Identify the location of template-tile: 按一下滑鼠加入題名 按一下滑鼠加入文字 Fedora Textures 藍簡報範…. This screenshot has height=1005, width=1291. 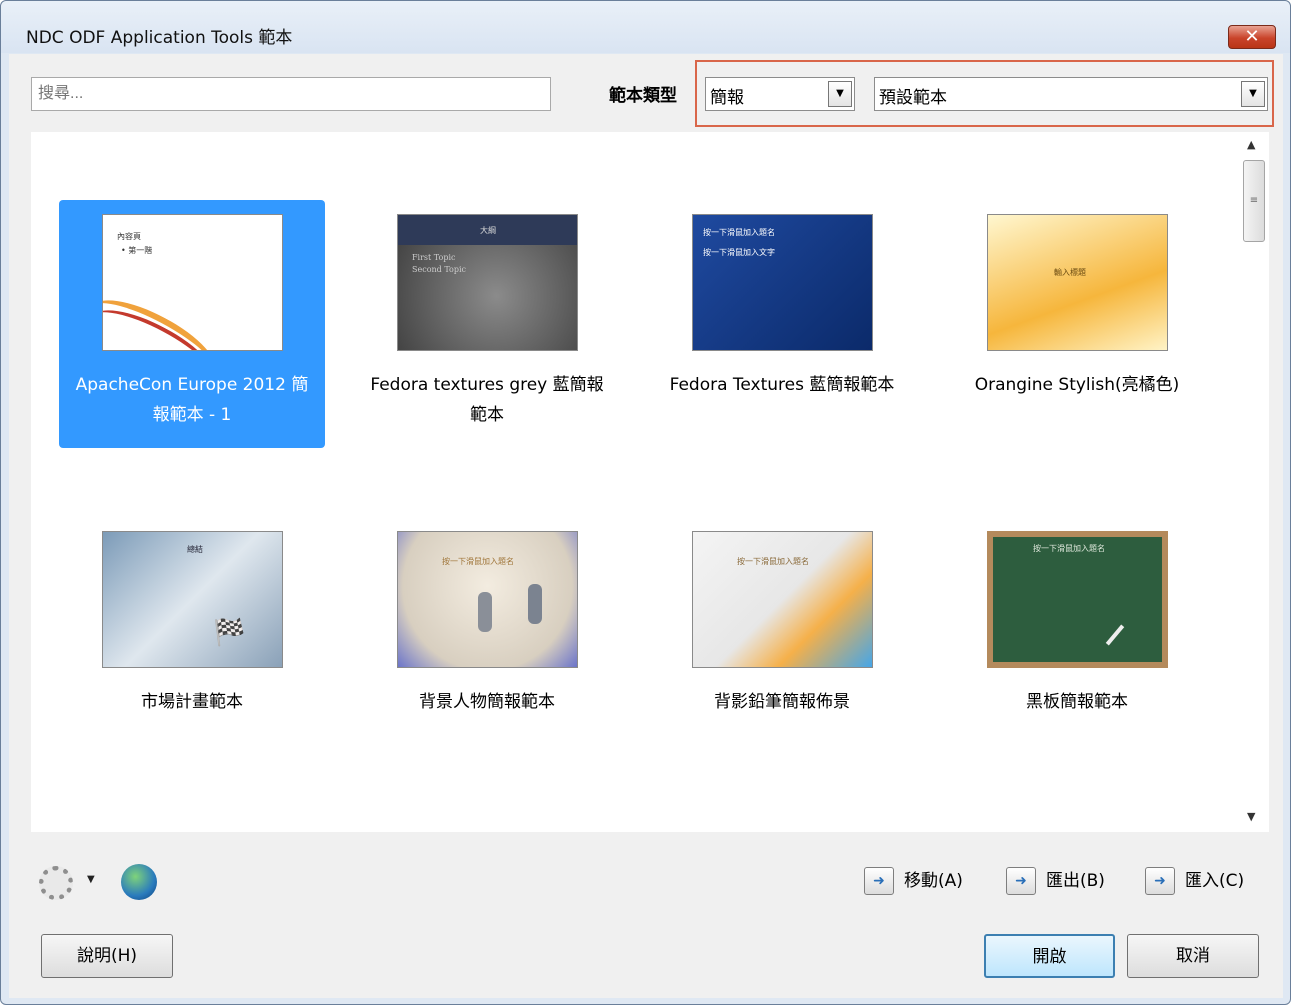
(782, 324).